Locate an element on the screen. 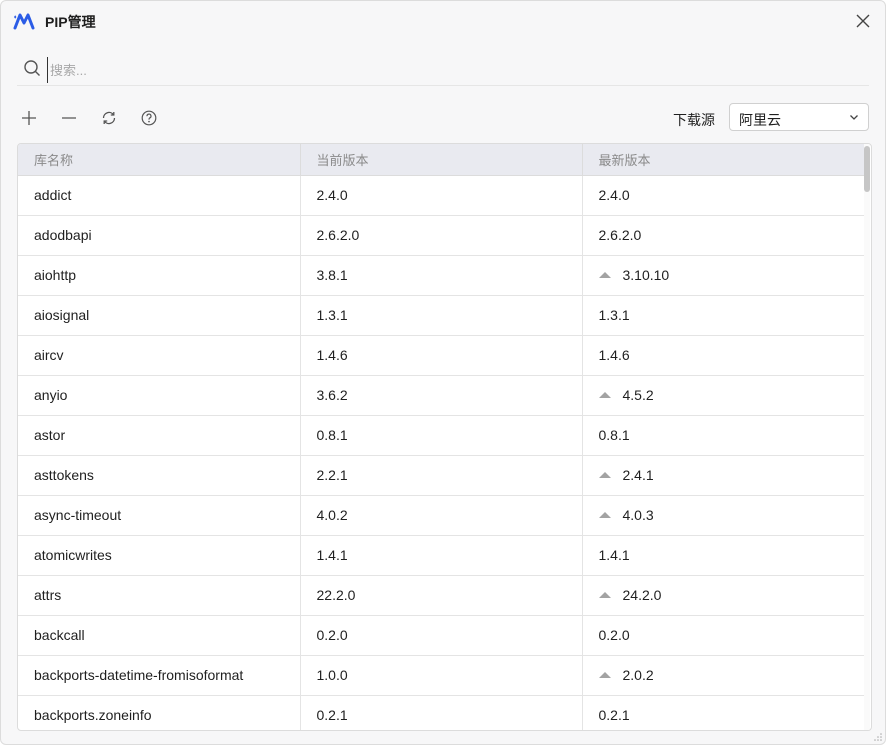  latest-version-cell: 4.0.3 is located at coordinates (723, 515).